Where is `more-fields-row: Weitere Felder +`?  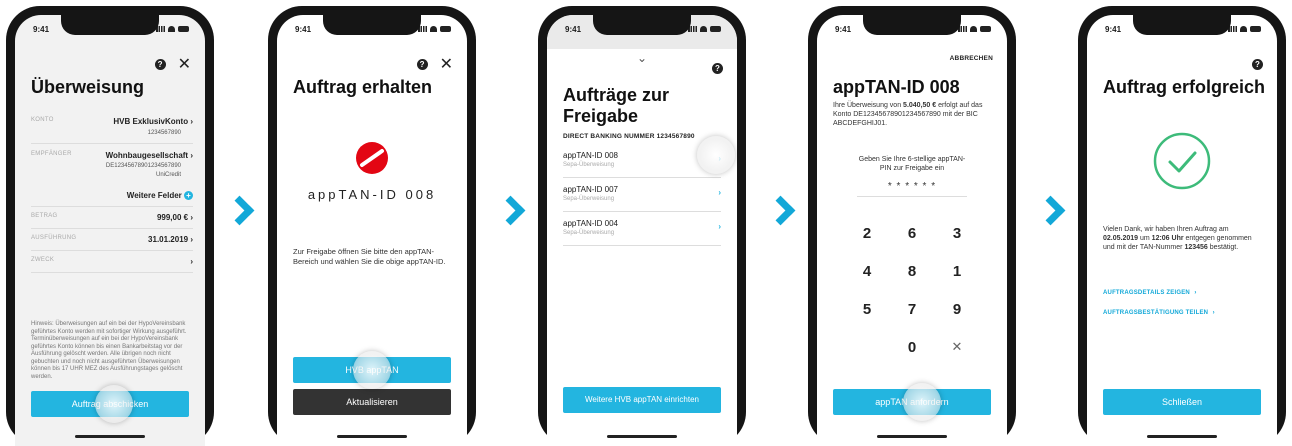
more-fields-row: Weitere Felder + is located at coordinates (112, 198).